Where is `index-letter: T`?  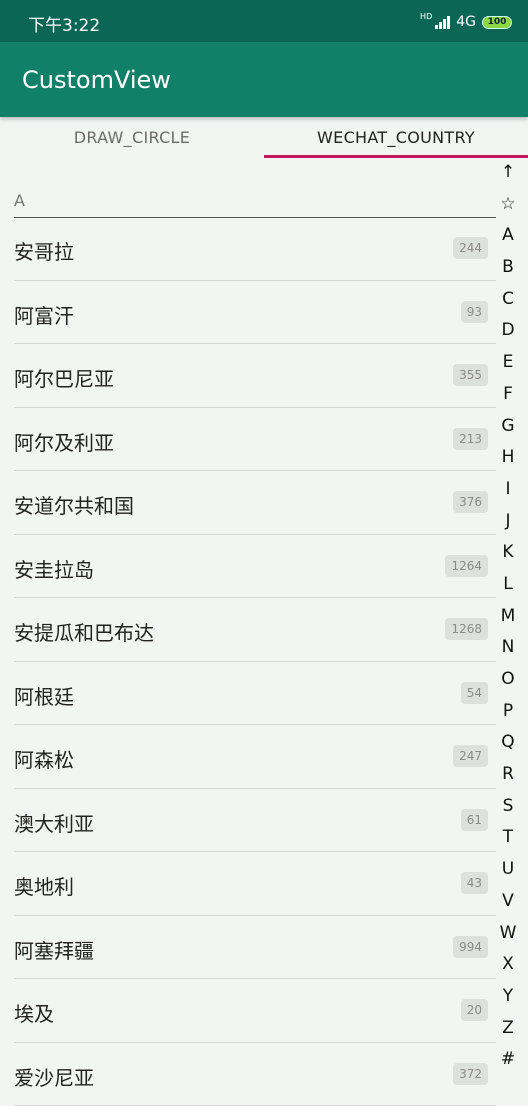
index-letter: T is located at coordinates (508, 838).